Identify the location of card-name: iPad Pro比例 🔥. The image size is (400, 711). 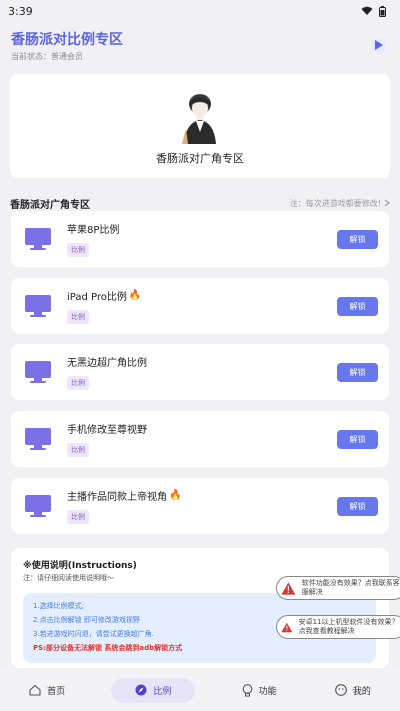
(104, 296).